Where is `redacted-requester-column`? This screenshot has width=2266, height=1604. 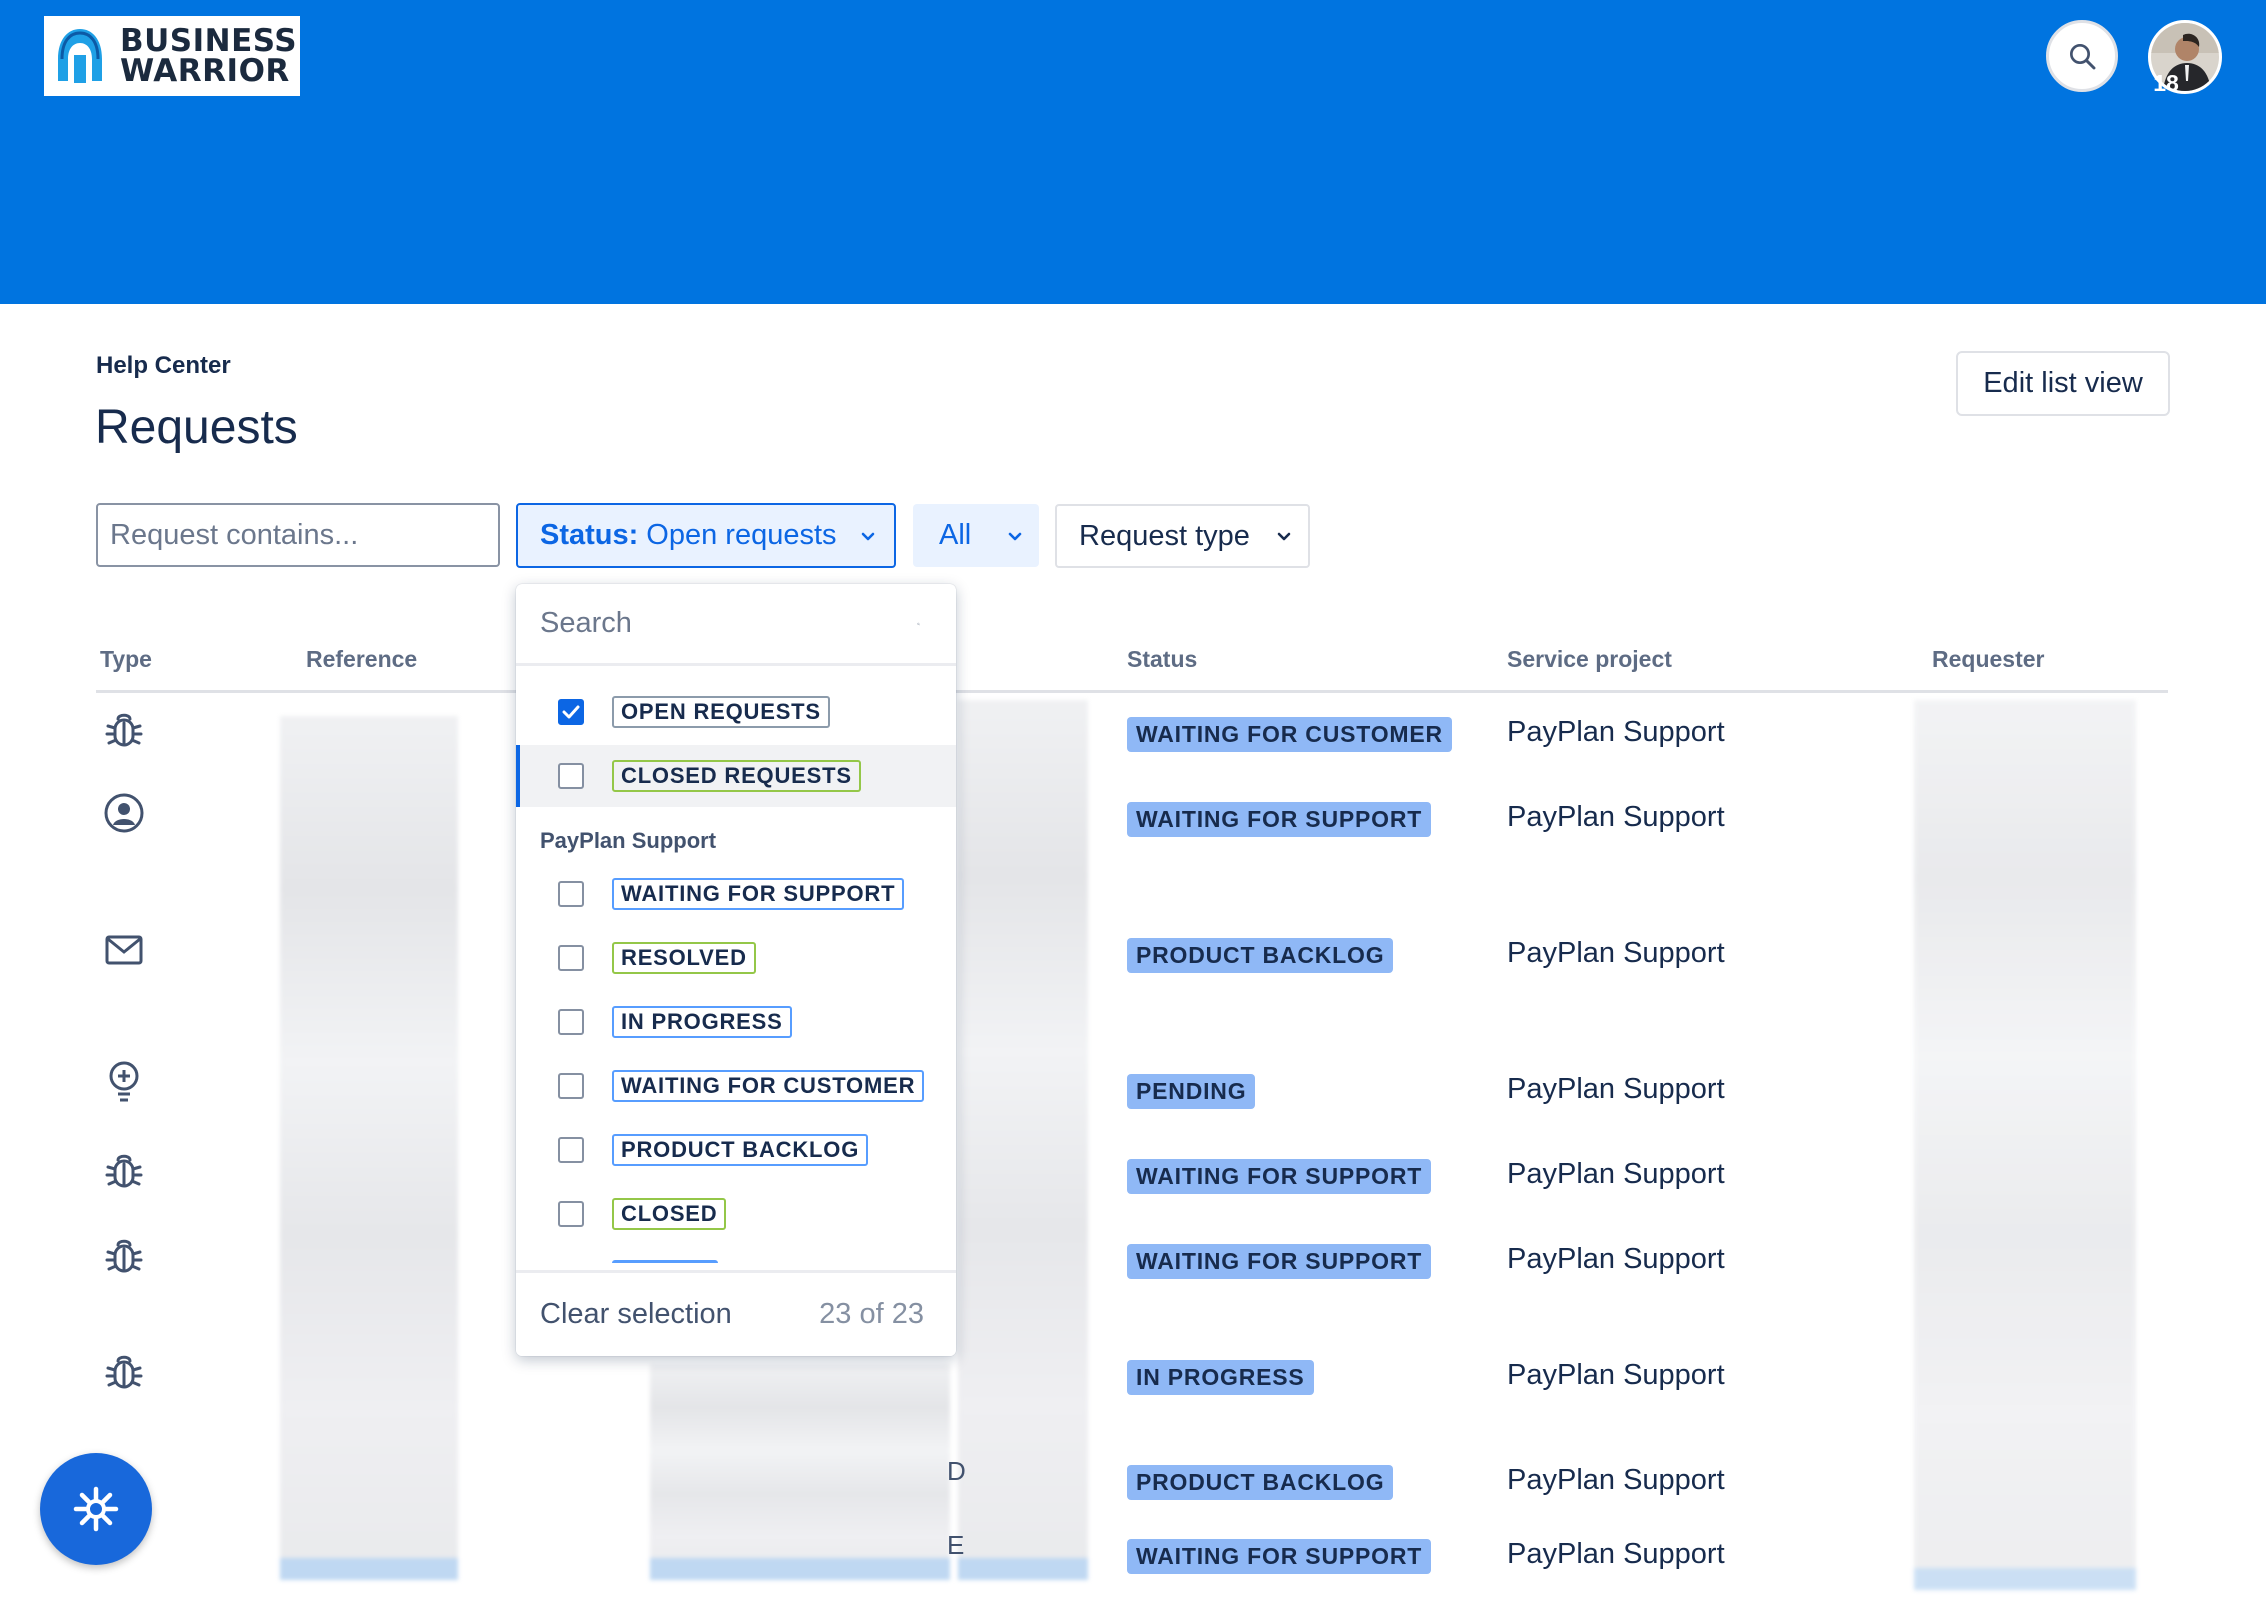 redacted-requester-column is located at coordinates (2025, 1145).